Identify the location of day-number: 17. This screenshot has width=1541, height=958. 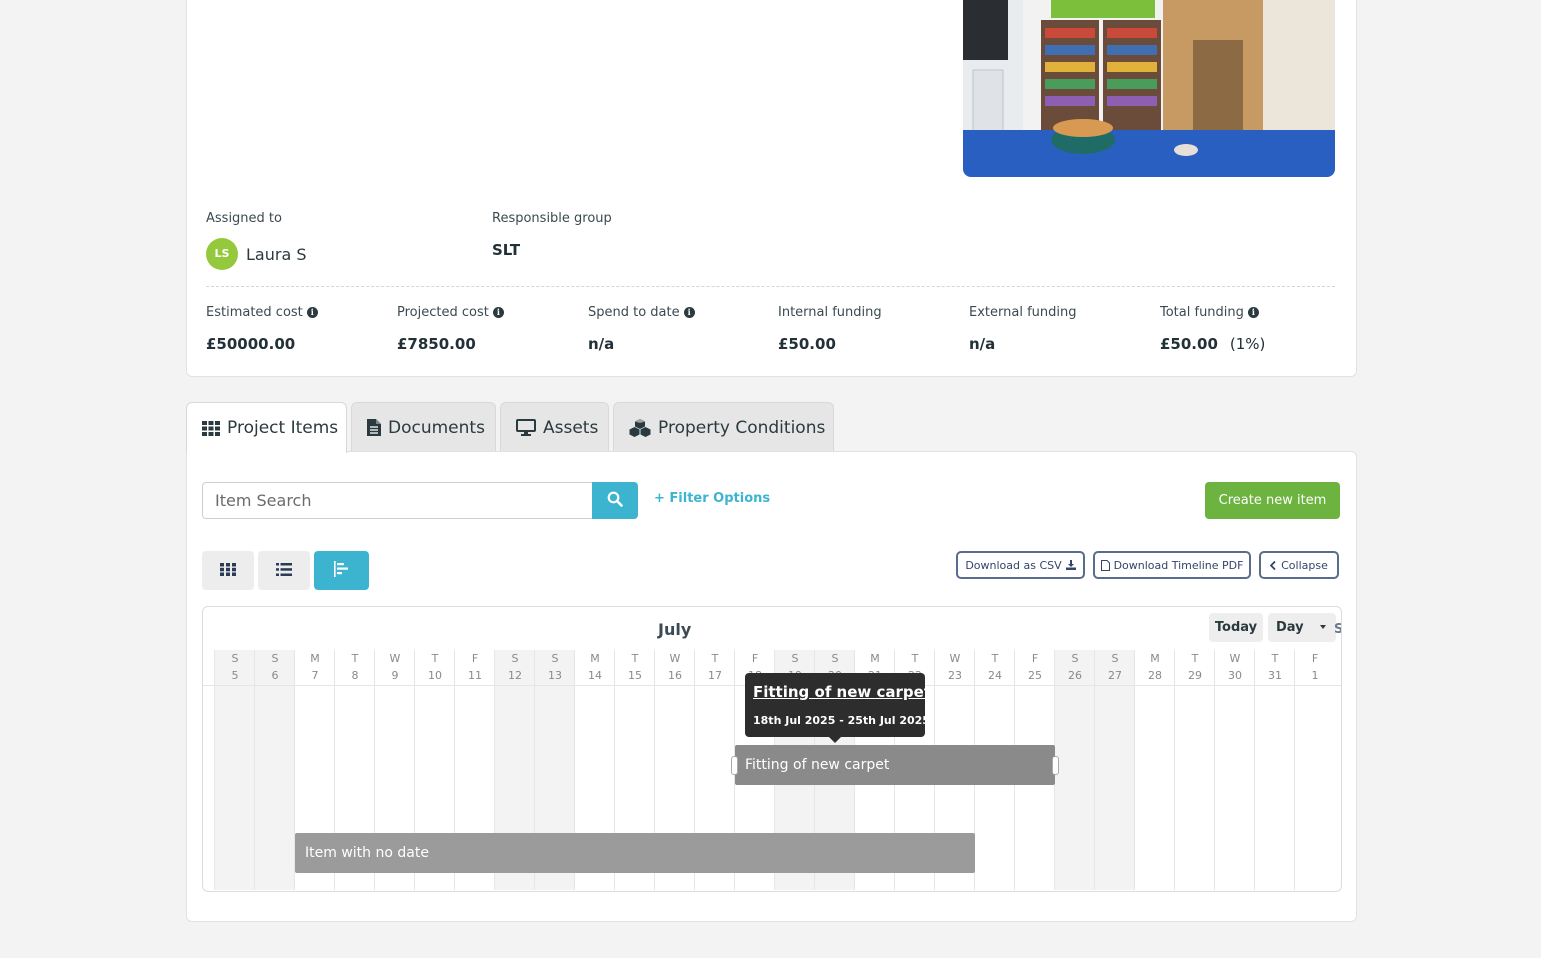
(715, 675).